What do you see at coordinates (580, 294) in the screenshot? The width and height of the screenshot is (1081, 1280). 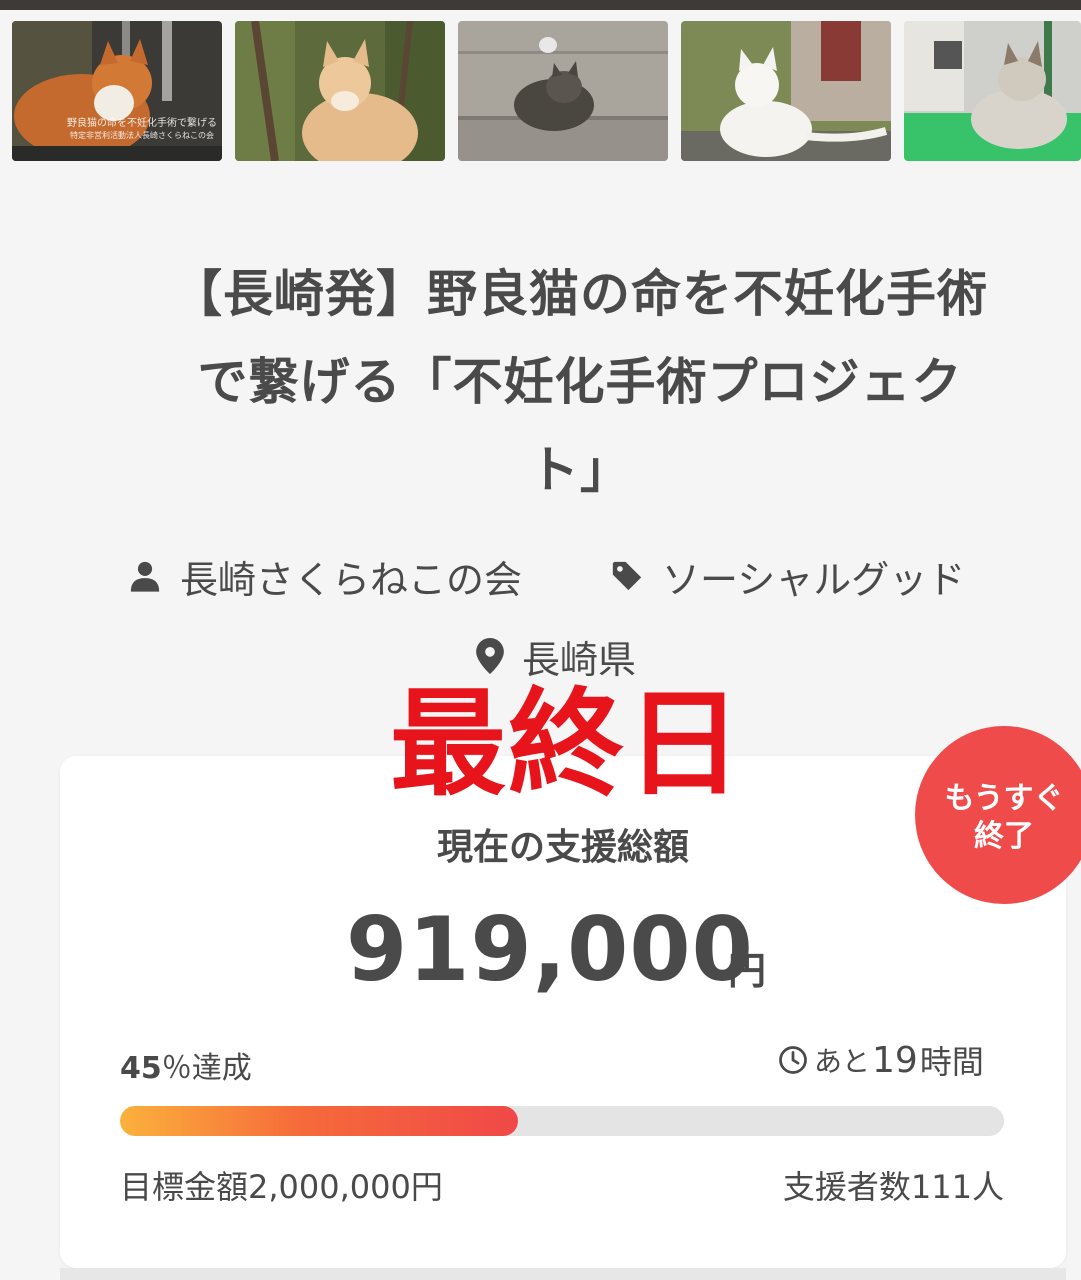 I see `project-title-line1: 【長崎発】野良猫の命を不妊化手術` at bounding box center [580, 294].